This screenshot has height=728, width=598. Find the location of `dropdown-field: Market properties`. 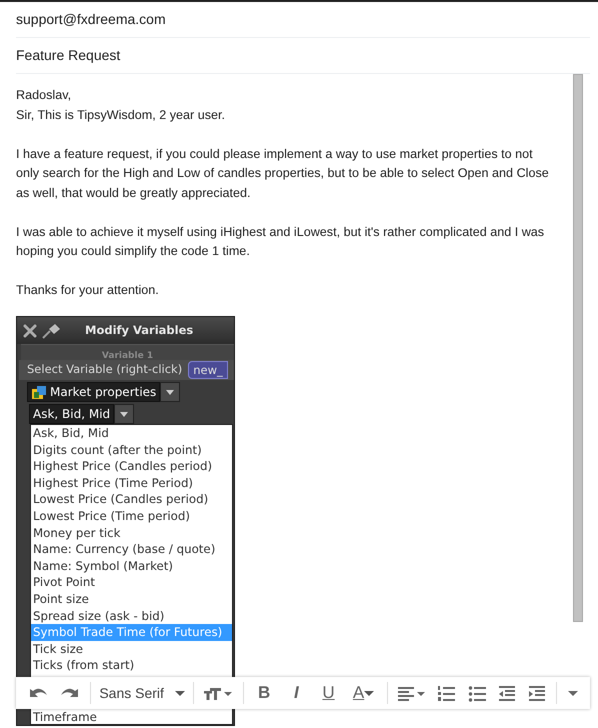

dropdown-field: Market properties is located at coordinates (93, 392).